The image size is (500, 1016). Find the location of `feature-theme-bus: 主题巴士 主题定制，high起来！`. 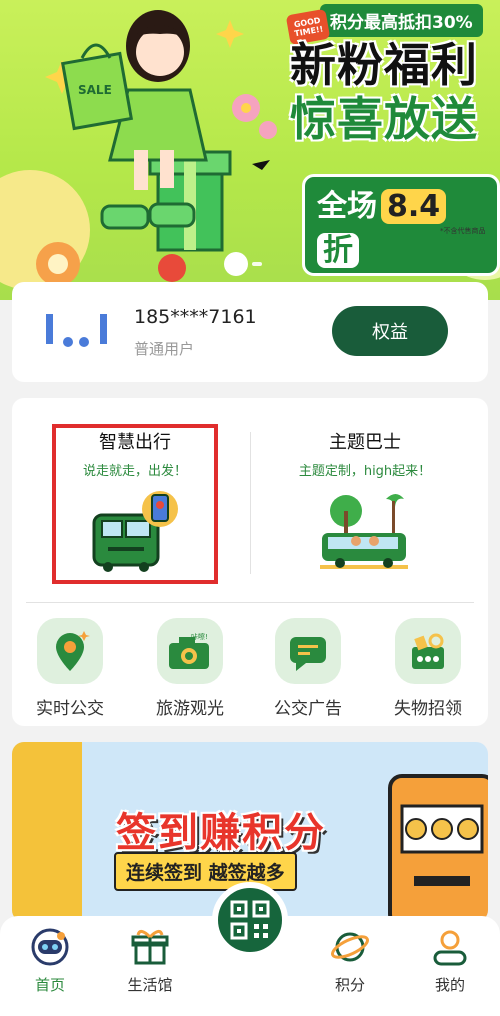

feature-theme-bus: 主题巴士 主题定制，high起来！ is located at coordinates (365, 495).